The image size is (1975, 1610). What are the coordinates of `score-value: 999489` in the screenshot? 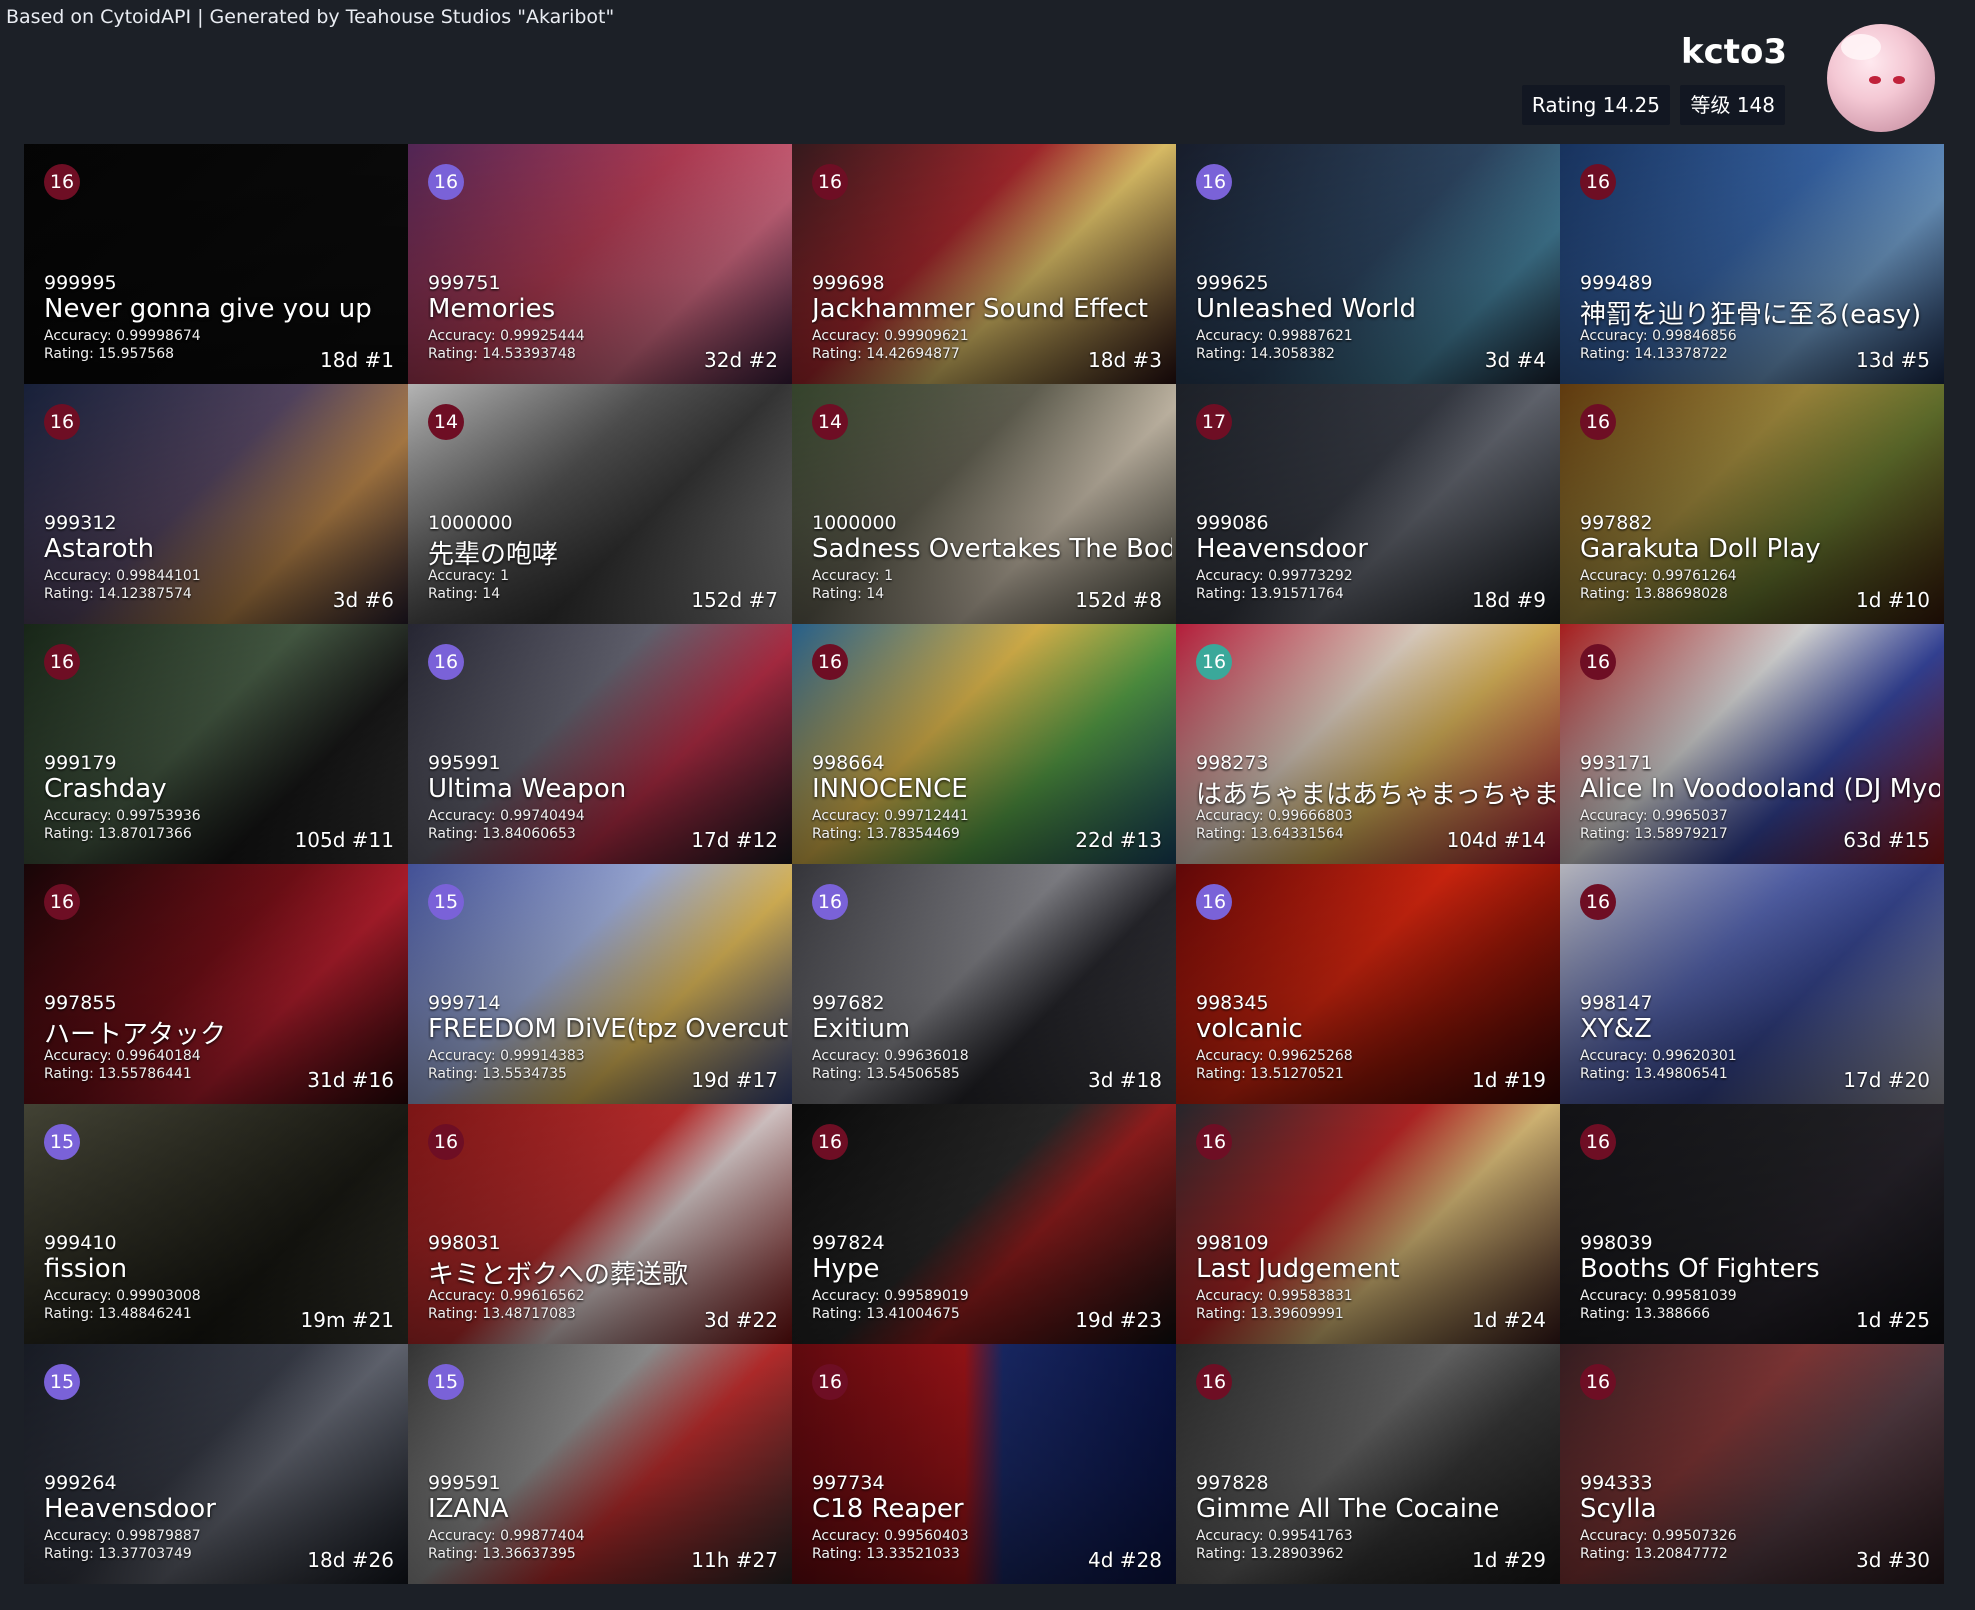 It's located at (1616, 283).